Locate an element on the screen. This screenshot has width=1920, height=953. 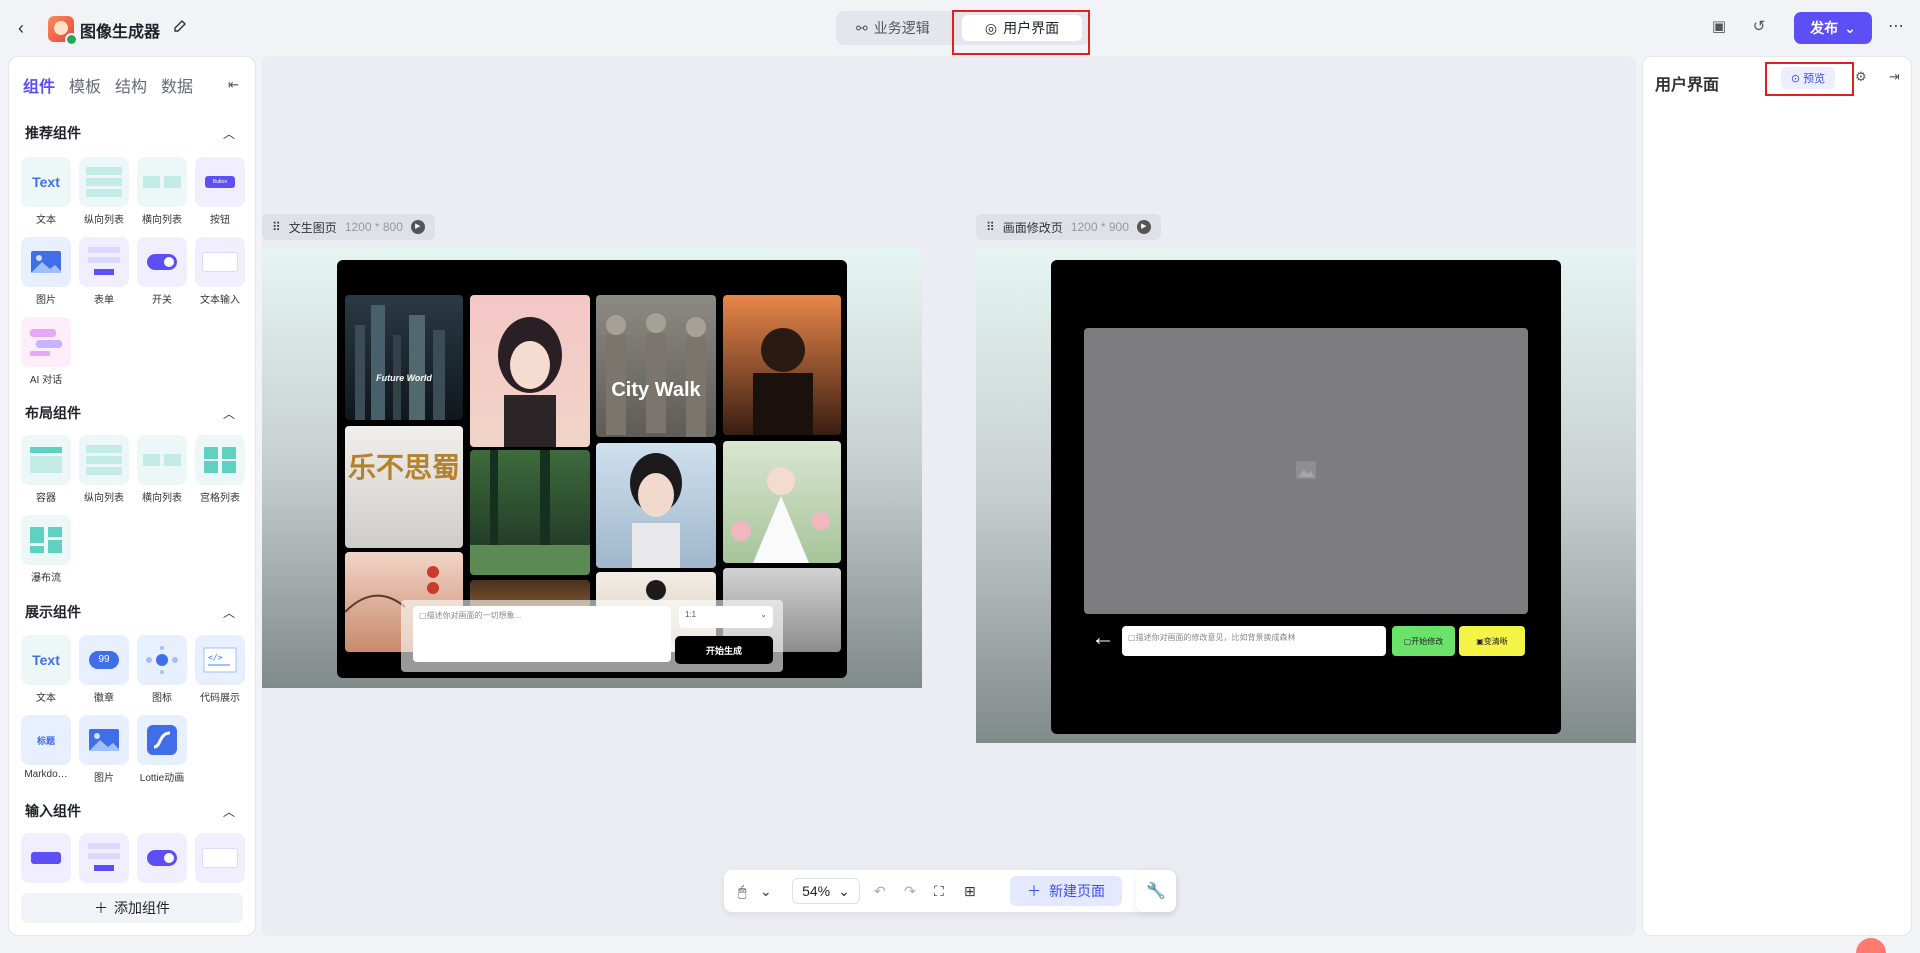
add-component-button: ＋ 添加组件 is located at coordinates (132, 908).